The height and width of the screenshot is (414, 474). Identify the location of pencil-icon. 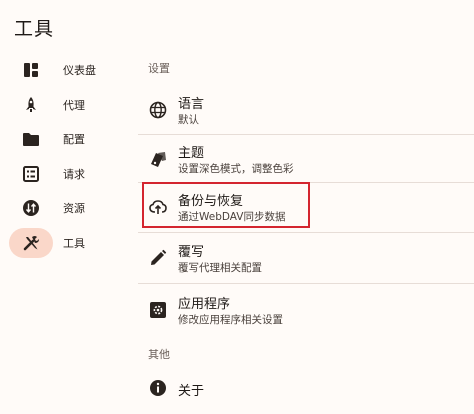
(158, 258).